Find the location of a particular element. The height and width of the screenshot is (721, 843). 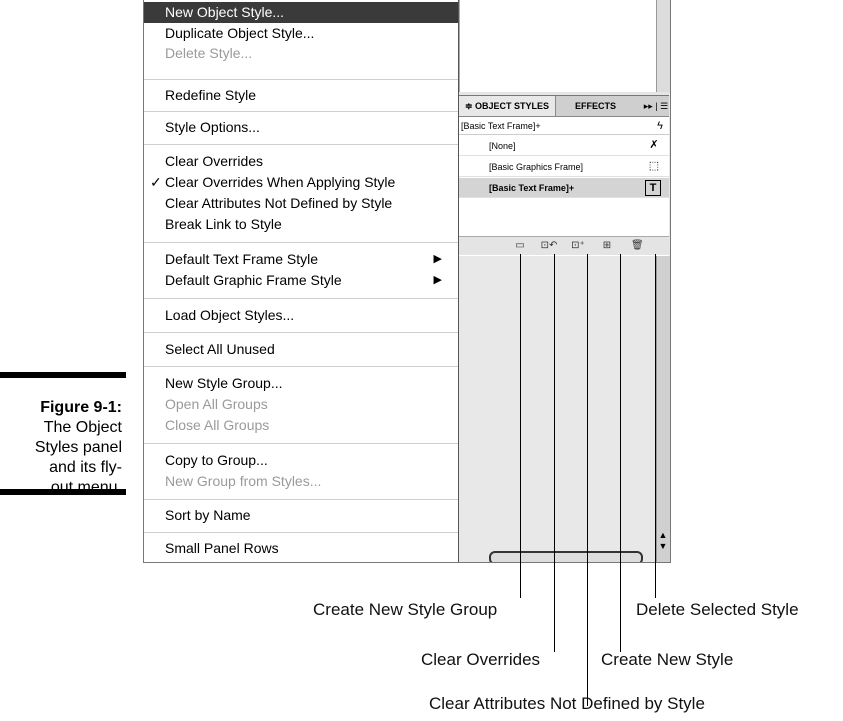

menu-item-default-graphic-frame-style: Default Graphic Frame Style ▶ is located at coordinates (301, 280).